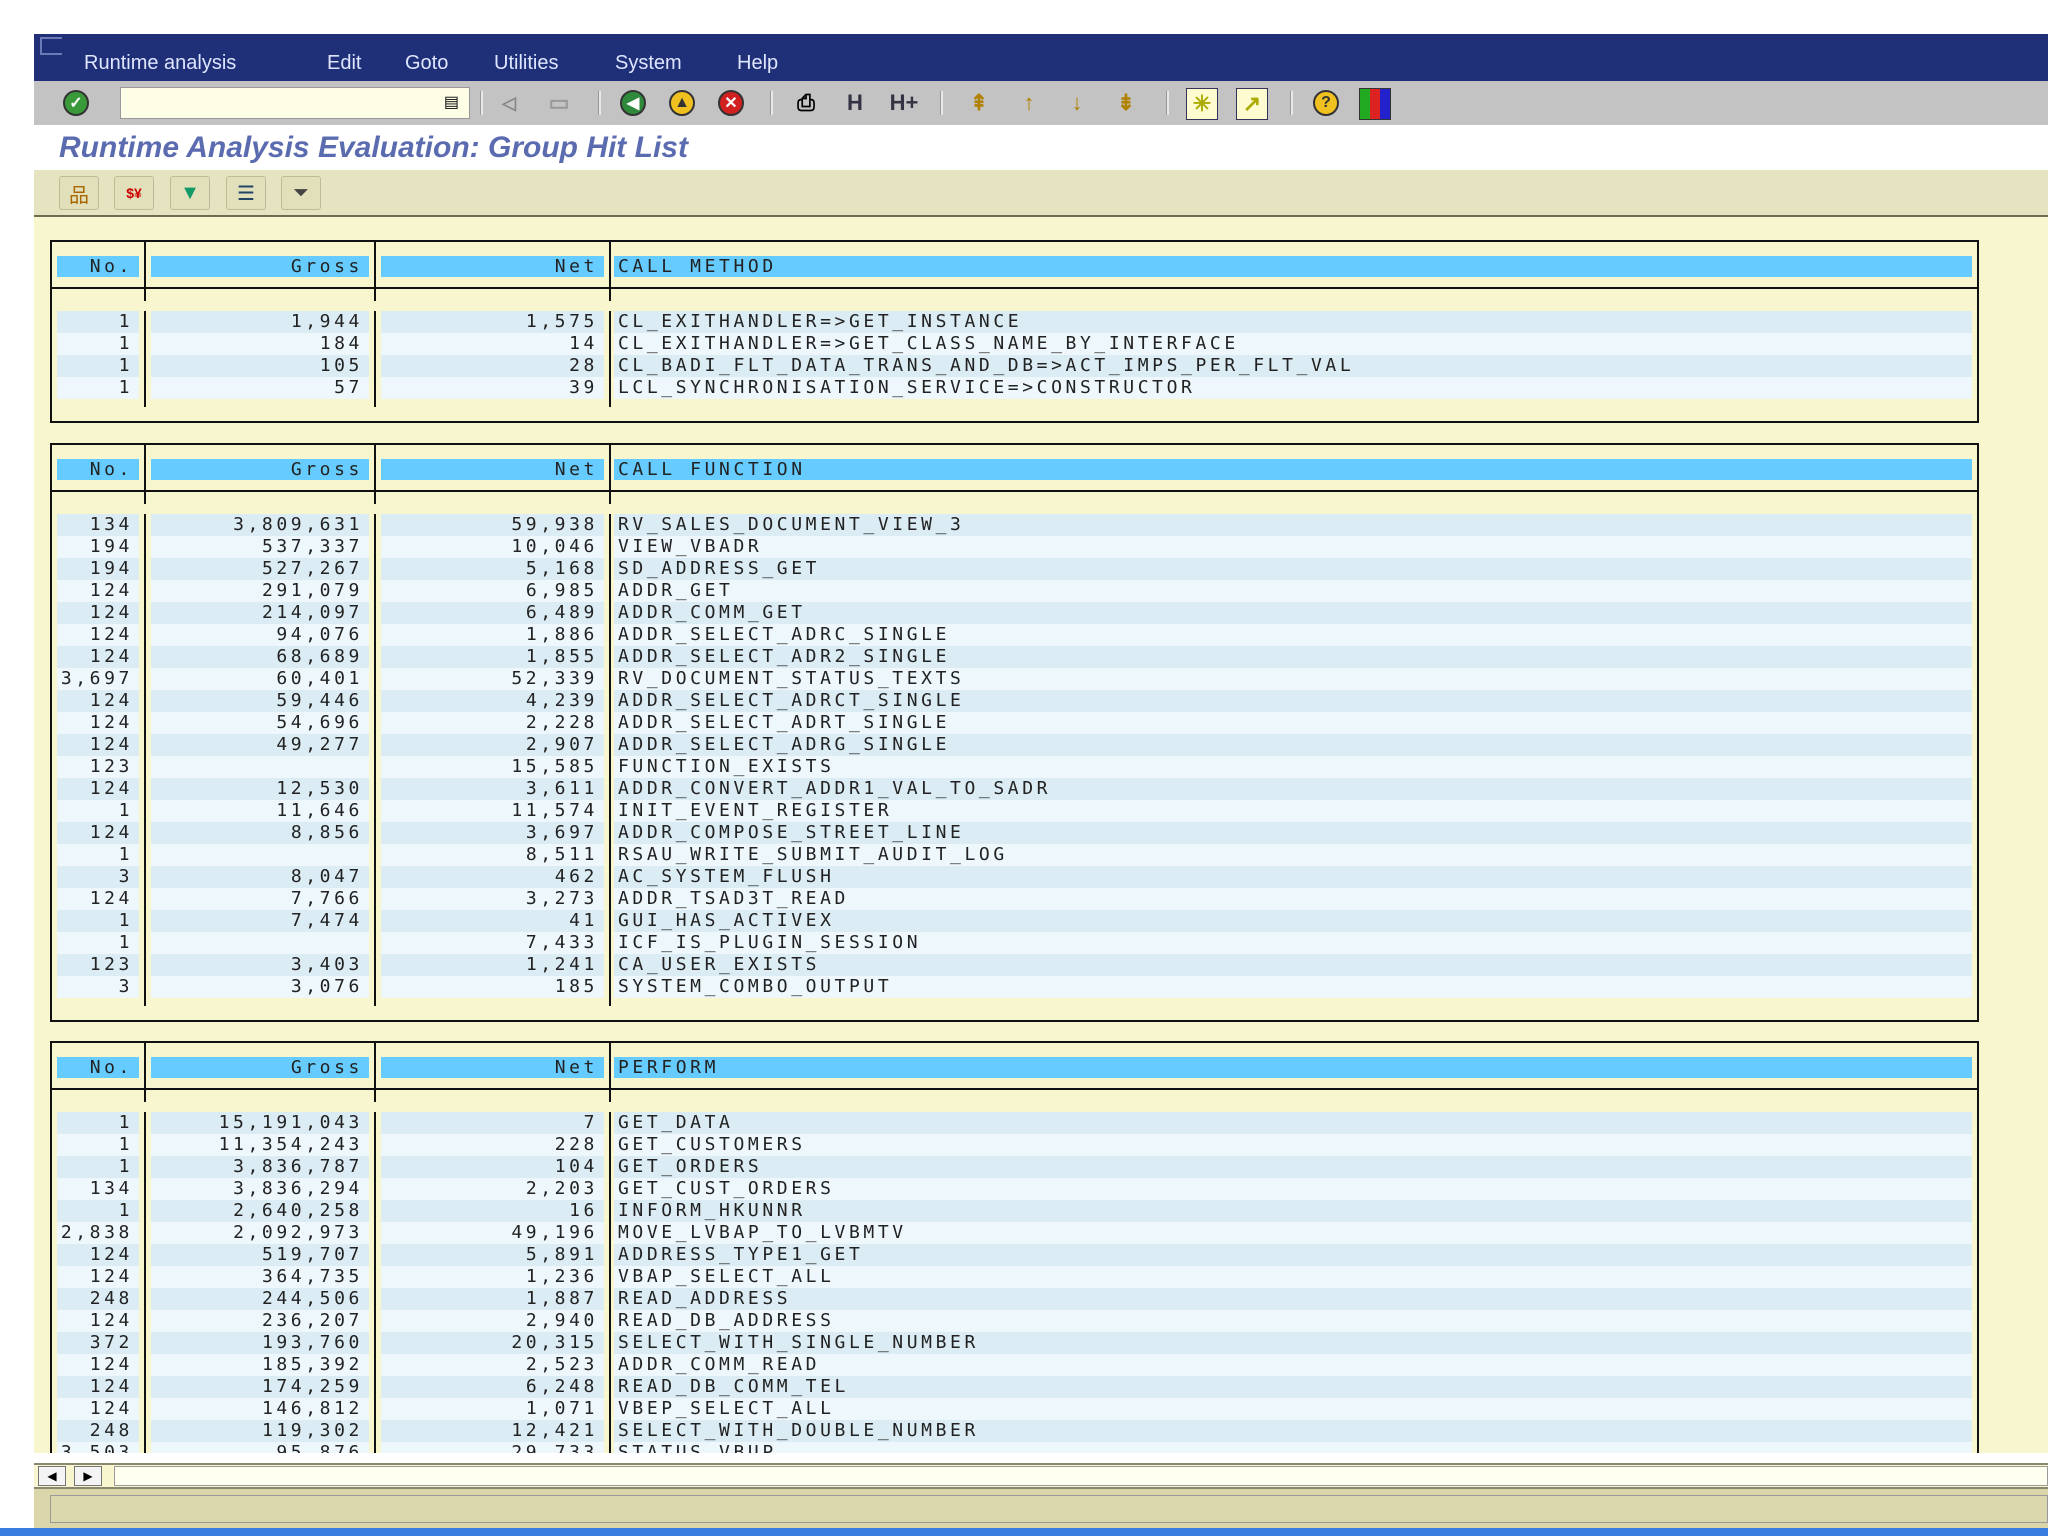 This screenshot has width=2048, height=1536. What do you see at coordinates (1014, 591) in the screenshot?
I see `table-row: 124 291,079 6,985 ADDR_GET` at bounding box center [1014, 591].